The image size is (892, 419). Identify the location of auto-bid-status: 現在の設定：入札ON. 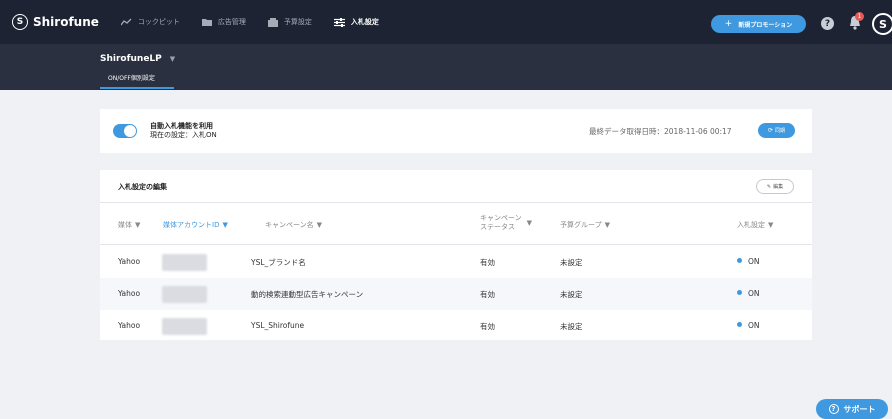
(183, 135).